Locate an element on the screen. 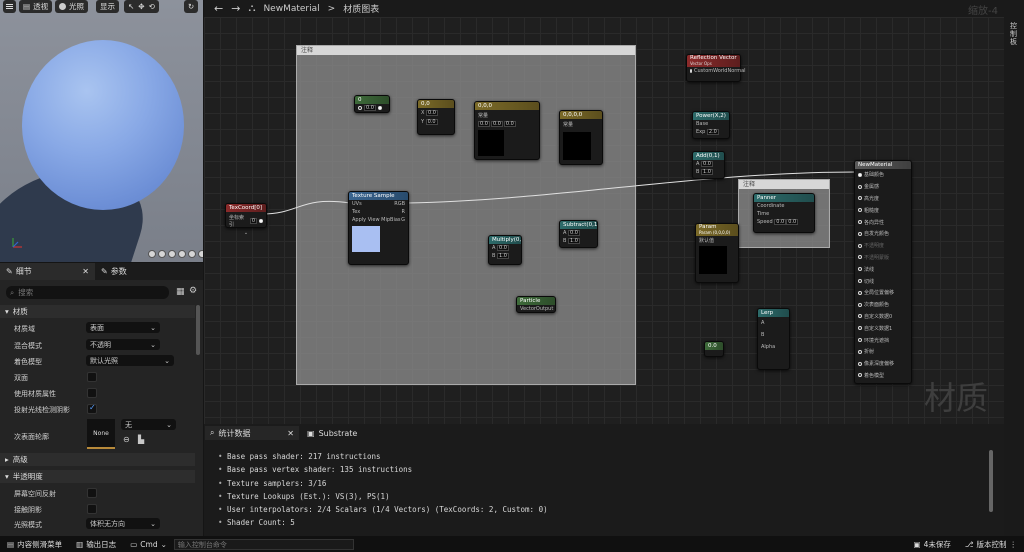  output-pin-row: 自定义数据0 is located at coordinates (883, 317).